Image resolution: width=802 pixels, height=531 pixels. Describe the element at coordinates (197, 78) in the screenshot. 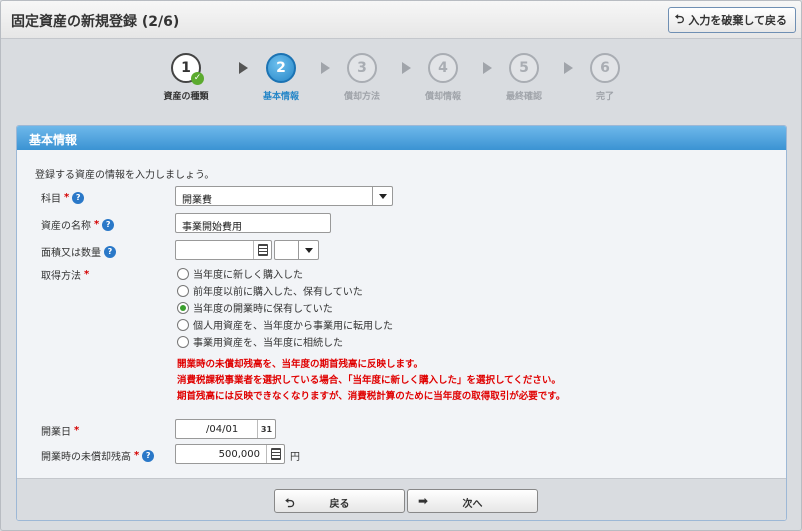

I see `check-icon: ✓` at that location.